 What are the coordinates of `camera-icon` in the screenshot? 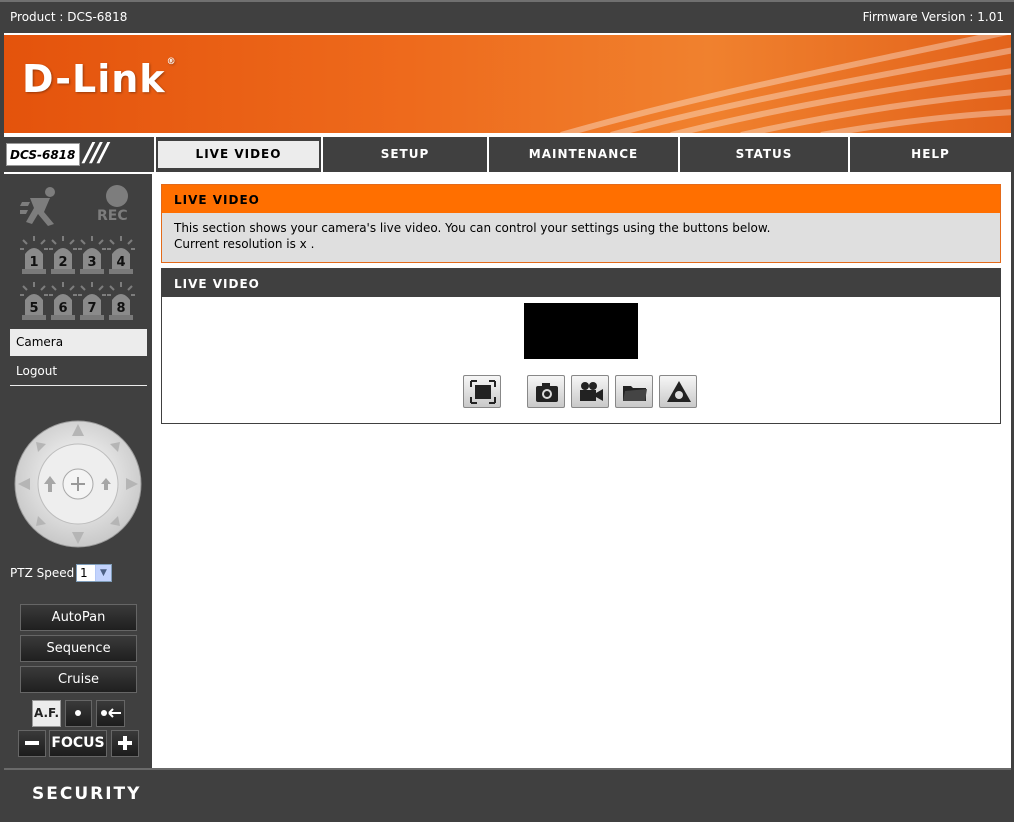 It's located at (547, 392).